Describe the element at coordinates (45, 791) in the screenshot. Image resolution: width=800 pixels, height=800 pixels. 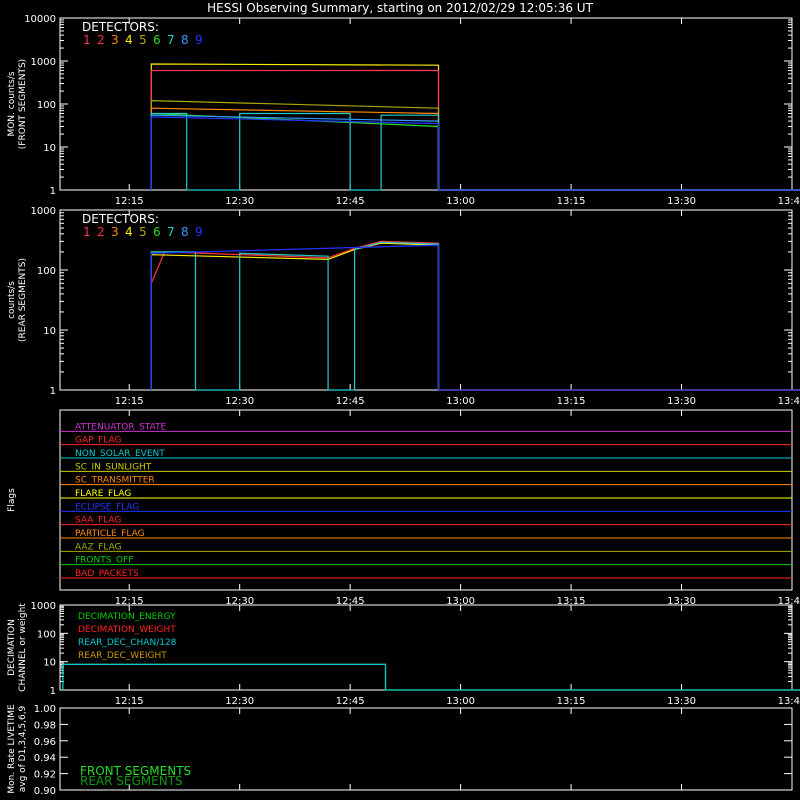
I see `y-tick-label: 0.90` at that location.